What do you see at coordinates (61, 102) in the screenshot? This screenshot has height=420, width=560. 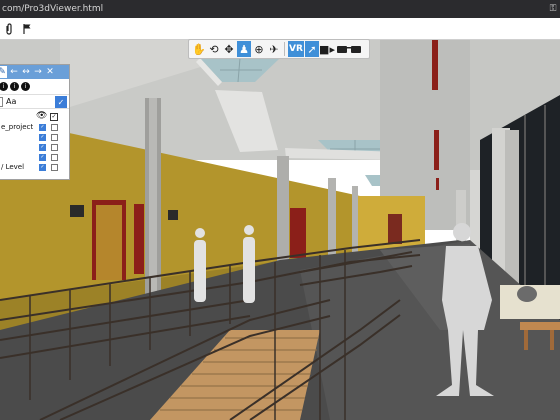 I see `font-checkbox: ✓` at bounding box center [61, 102].